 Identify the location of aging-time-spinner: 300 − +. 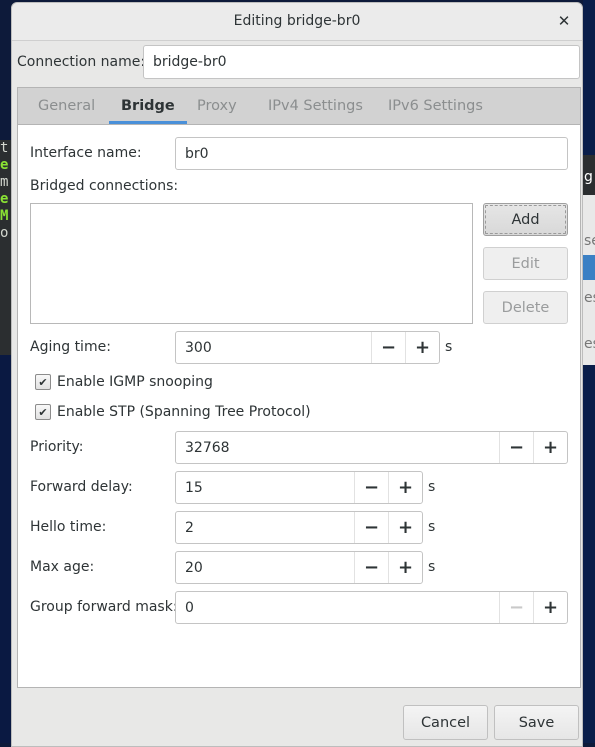
(307, 347).